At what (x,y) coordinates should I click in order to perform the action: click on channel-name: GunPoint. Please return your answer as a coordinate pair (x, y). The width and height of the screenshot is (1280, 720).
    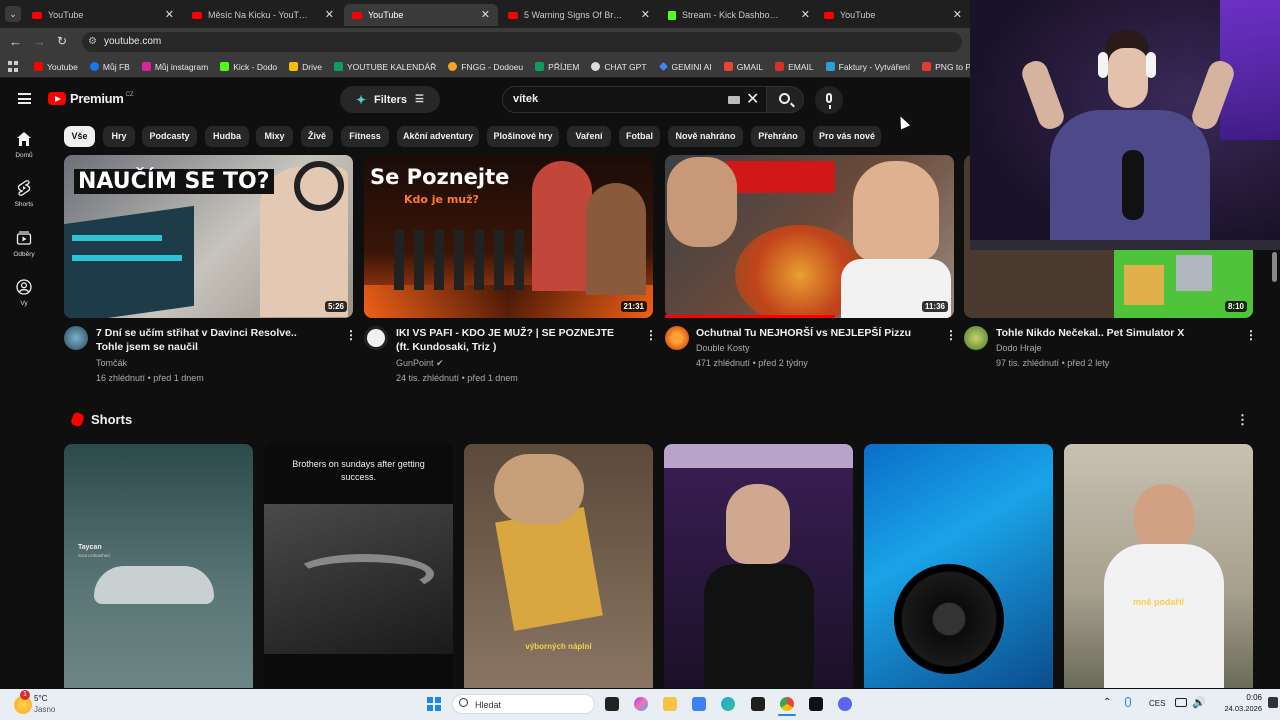
    Looking at the image, I should click on (415, 363).